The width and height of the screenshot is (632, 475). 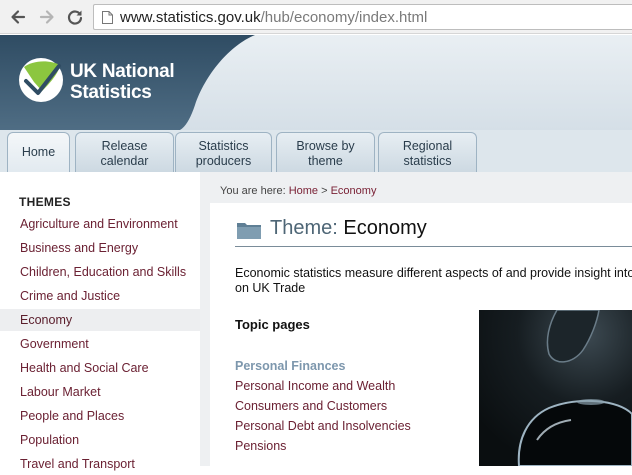 I want to click on topic-link-pensions: Pensions, so click(x=260, y=446).